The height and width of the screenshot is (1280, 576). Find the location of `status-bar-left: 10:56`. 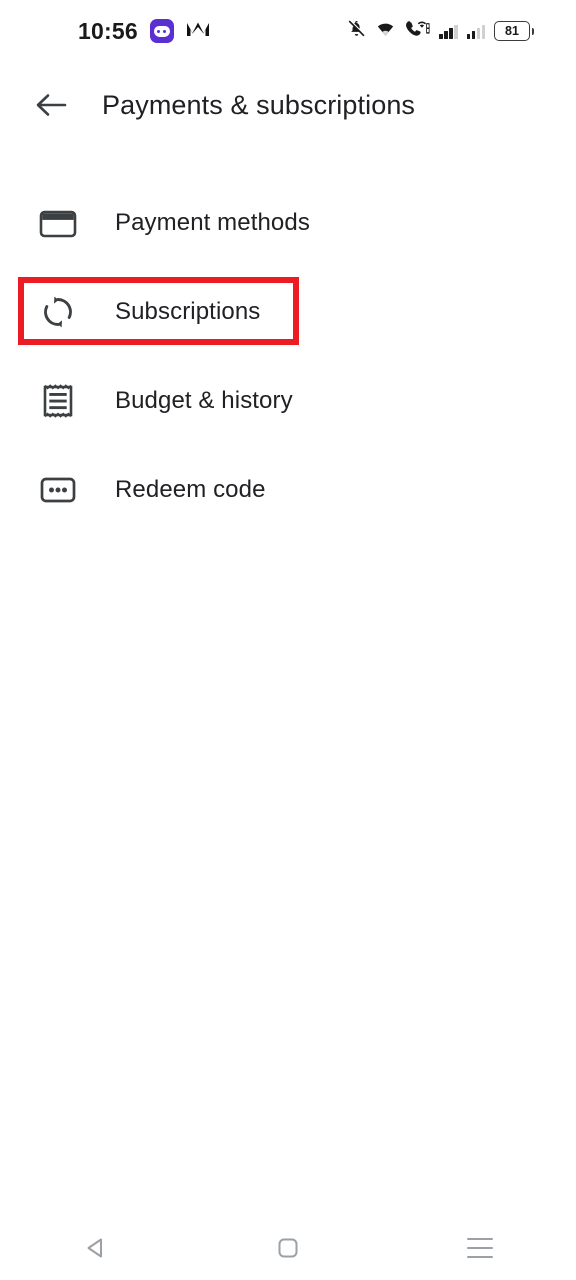

status-bar-left: 10:56 is located at coordinates (116, 31).